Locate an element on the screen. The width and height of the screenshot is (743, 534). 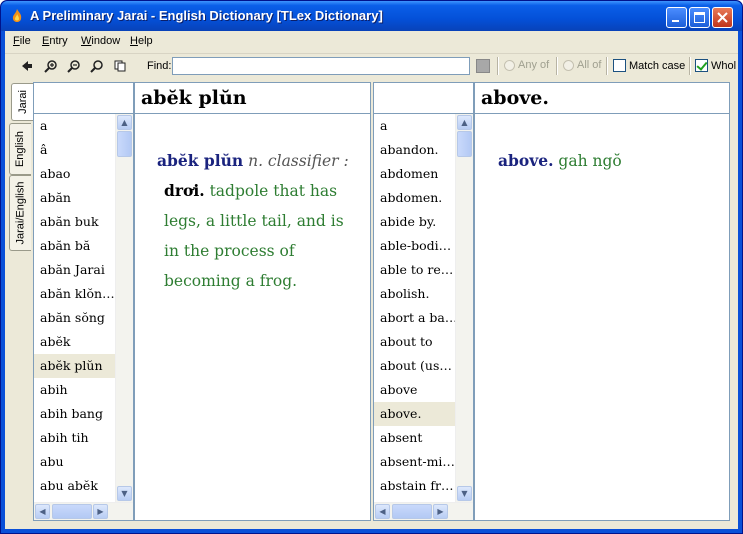
menu-file: File is located at coordinates (22, 41).